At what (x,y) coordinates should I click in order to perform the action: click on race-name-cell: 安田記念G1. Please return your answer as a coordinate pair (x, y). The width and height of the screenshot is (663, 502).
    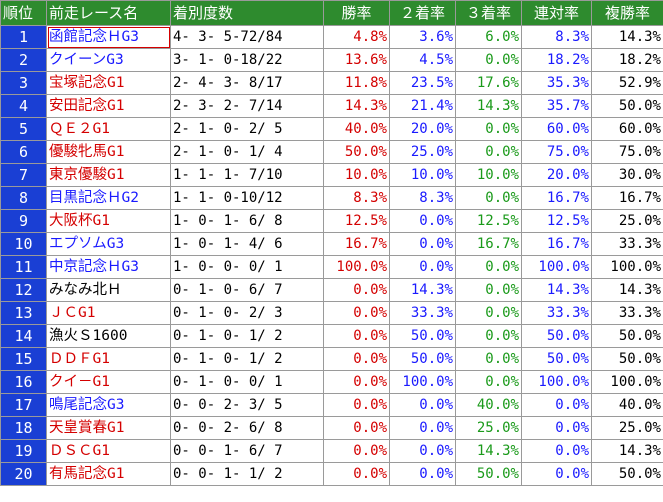
    Looking at the image, I should click on (108, 106).